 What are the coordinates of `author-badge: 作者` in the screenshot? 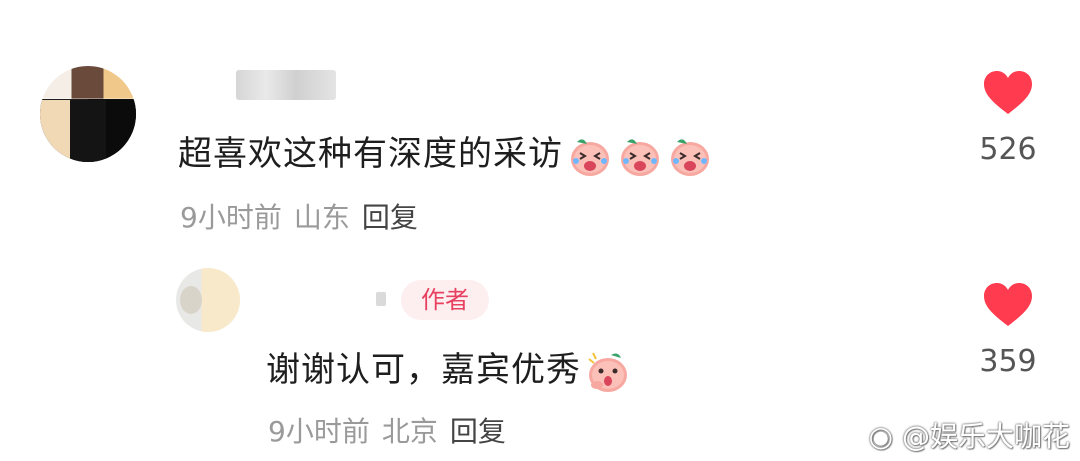 It's located at (445, 300).